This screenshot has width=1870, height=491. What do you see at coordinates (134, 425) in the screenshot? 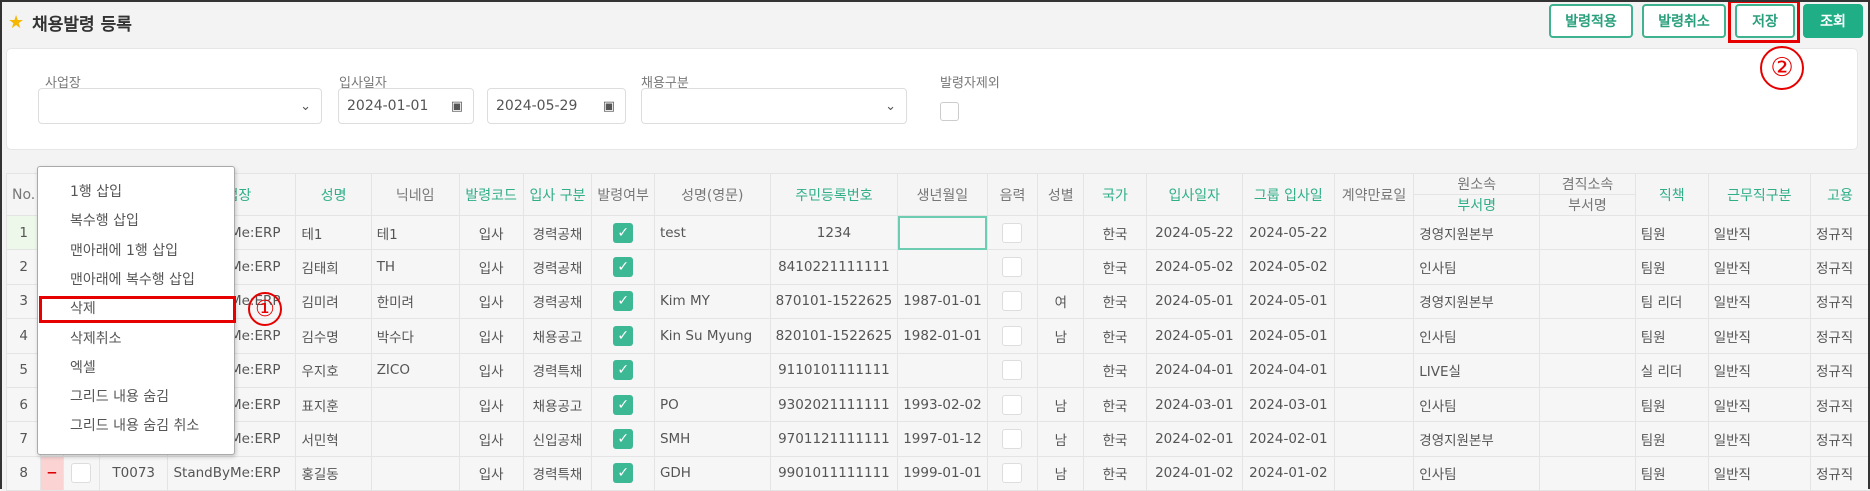
I see `context-menu-item: 그리드 내용 숨김 취소` at bounding box center [134, 425].